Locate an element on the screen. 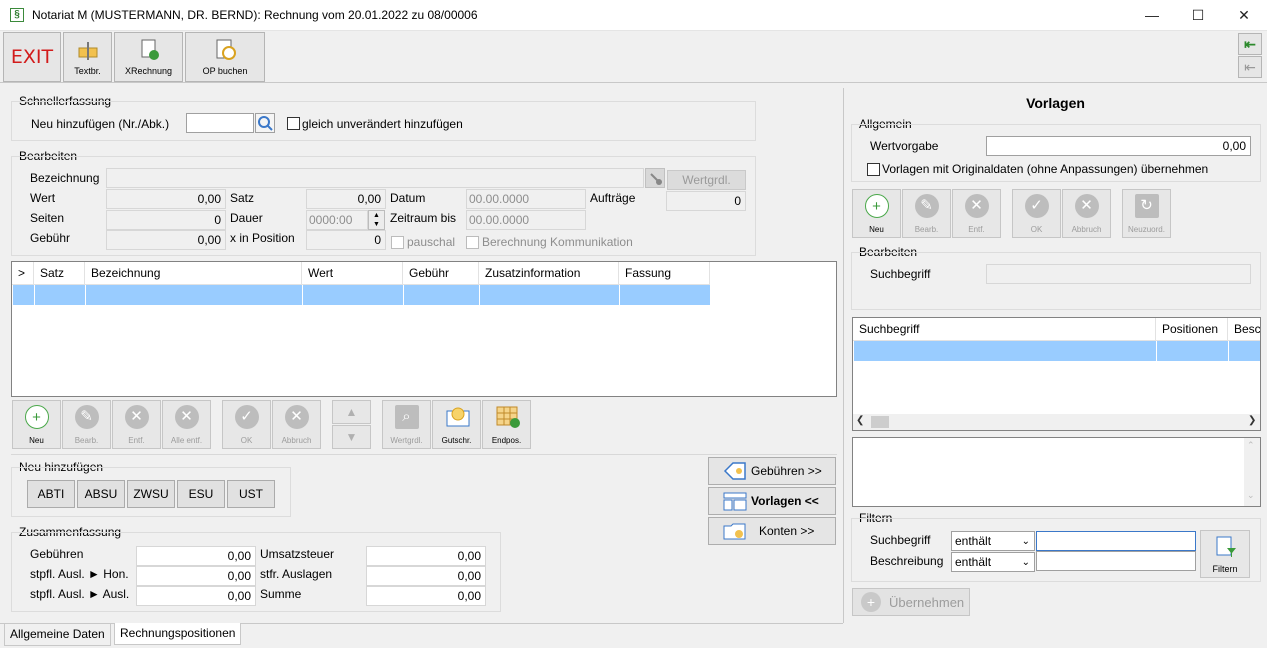 The height and width of the screenshot is (648, 1267). zwsu-button: ZWSU is located at coordinates (151, 494).